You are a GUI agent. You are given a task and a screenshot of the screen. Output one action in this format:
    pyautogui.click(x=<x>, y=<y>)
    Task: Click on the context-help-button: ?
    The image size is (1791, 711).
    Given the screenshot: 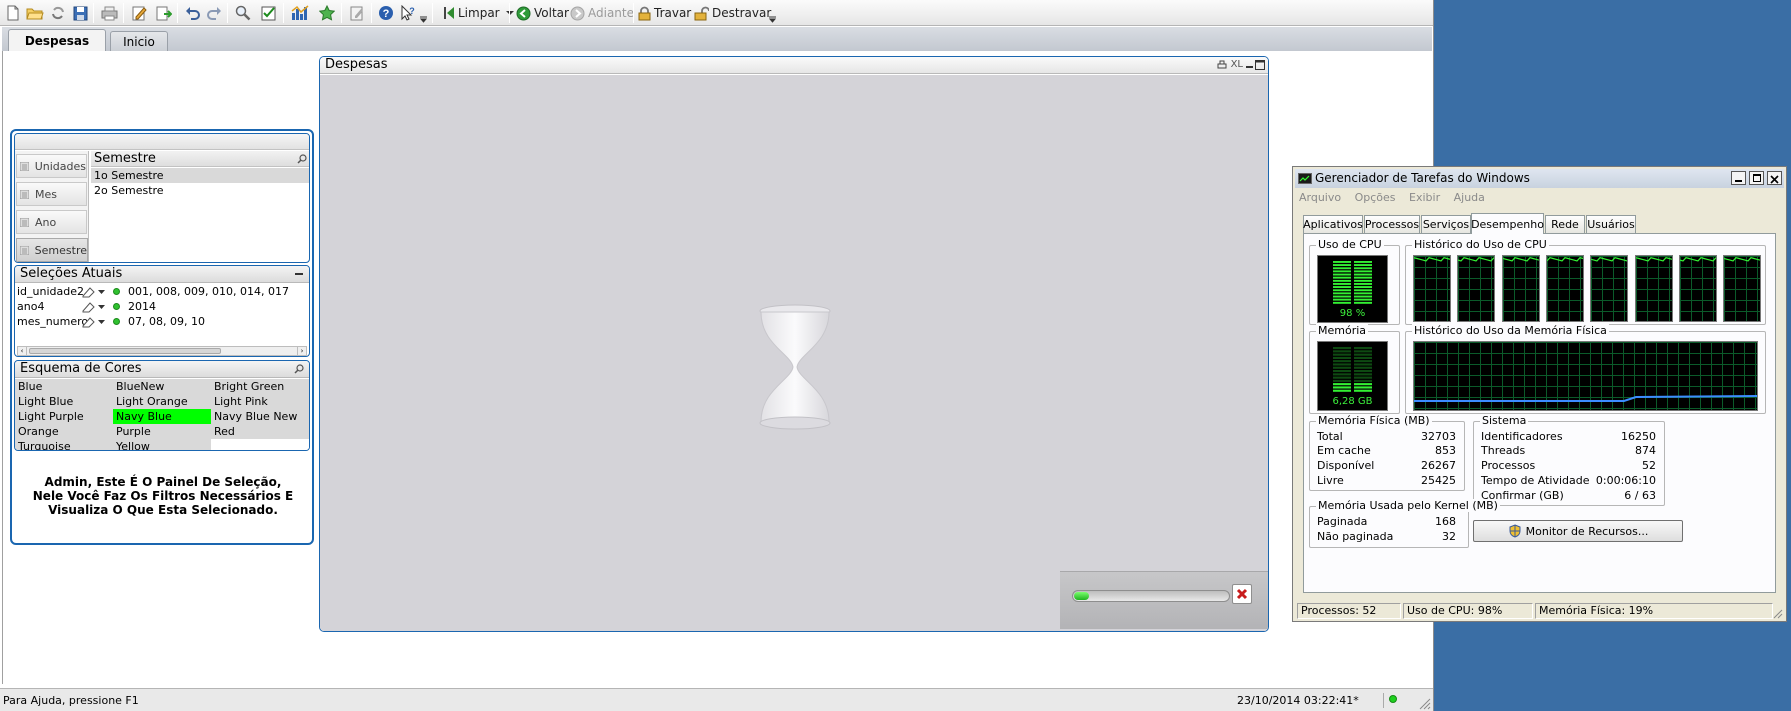 What is the action you would take?
    pyautogui.click(x=408, y=13)
    